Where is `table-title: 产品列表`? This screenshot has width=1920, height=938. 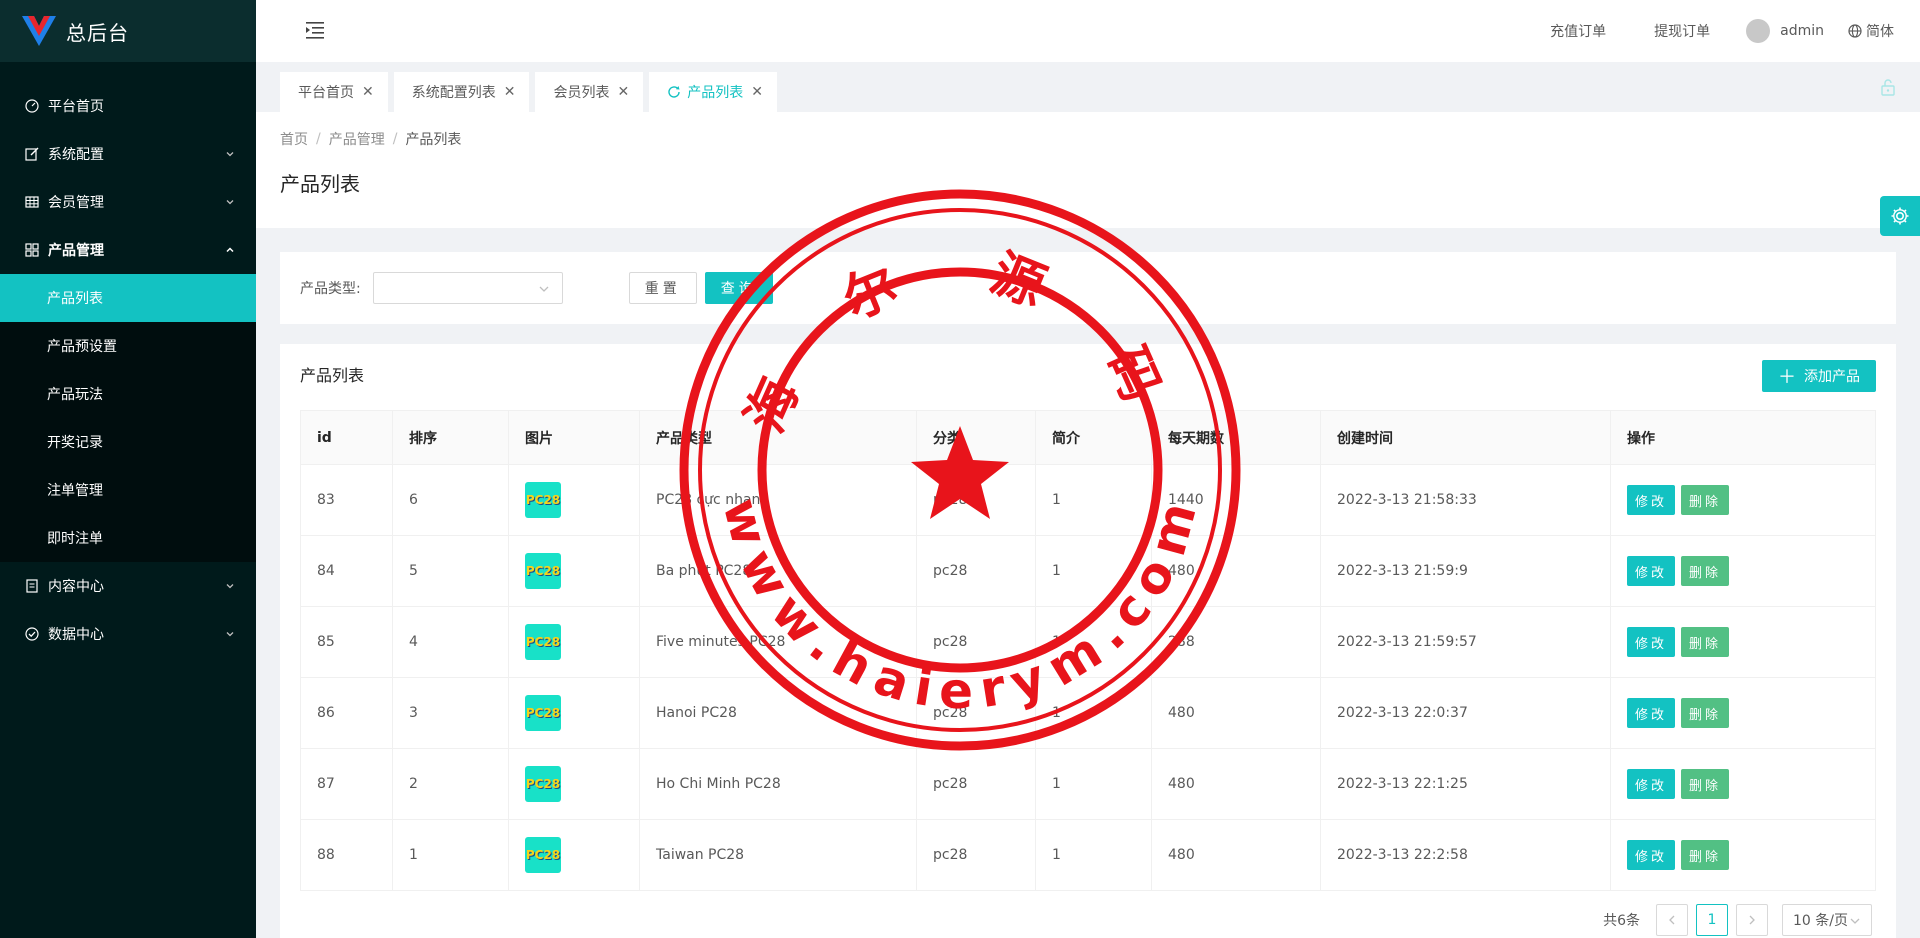 table-title: 产品列表 is located at coordinates (332, 375).